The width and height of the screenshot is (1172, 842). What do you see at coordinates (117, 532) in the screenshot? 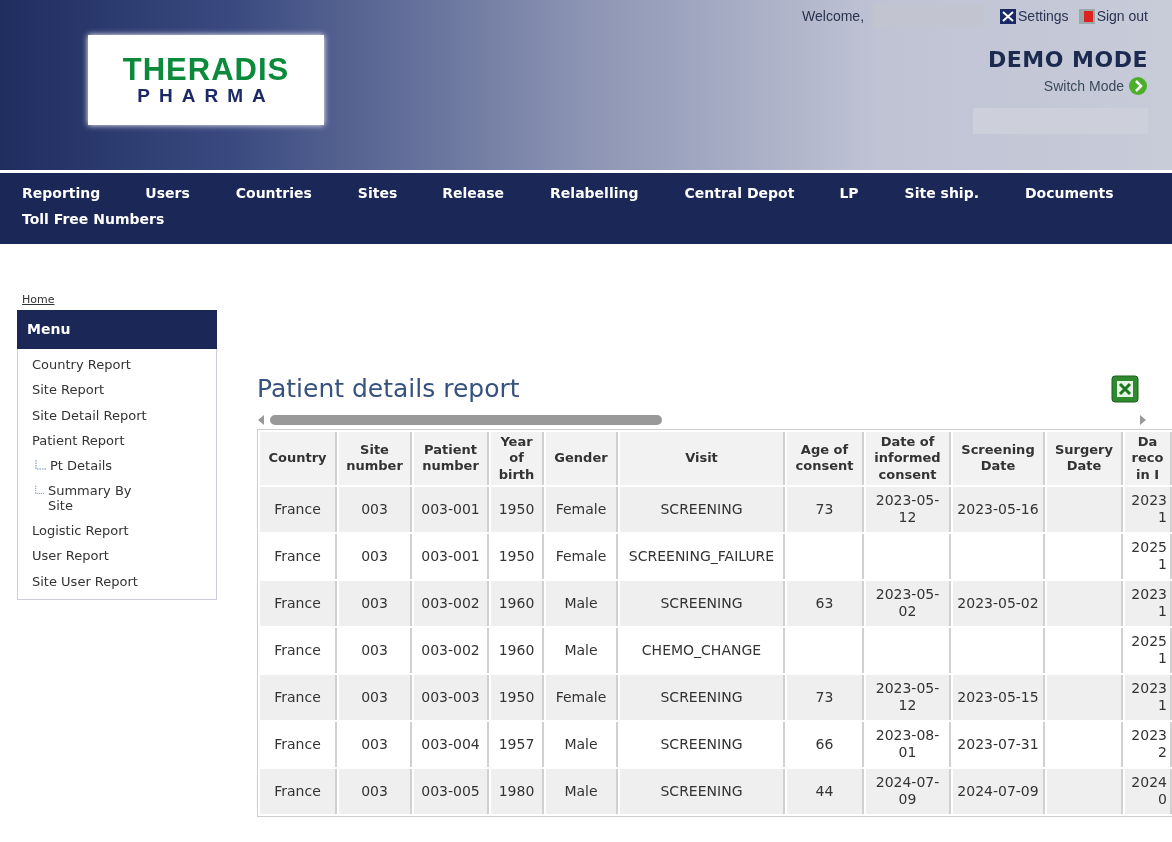
I see `menu-item: Logistic Report` at bounding box center [117, 532].